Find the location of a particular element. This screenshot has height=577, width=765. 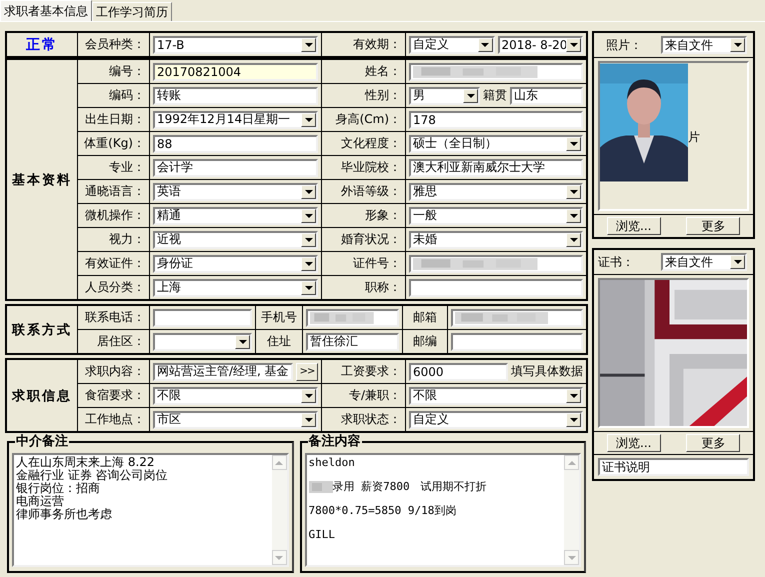

field-label: 邮编 is located at coordinates (425, 341).